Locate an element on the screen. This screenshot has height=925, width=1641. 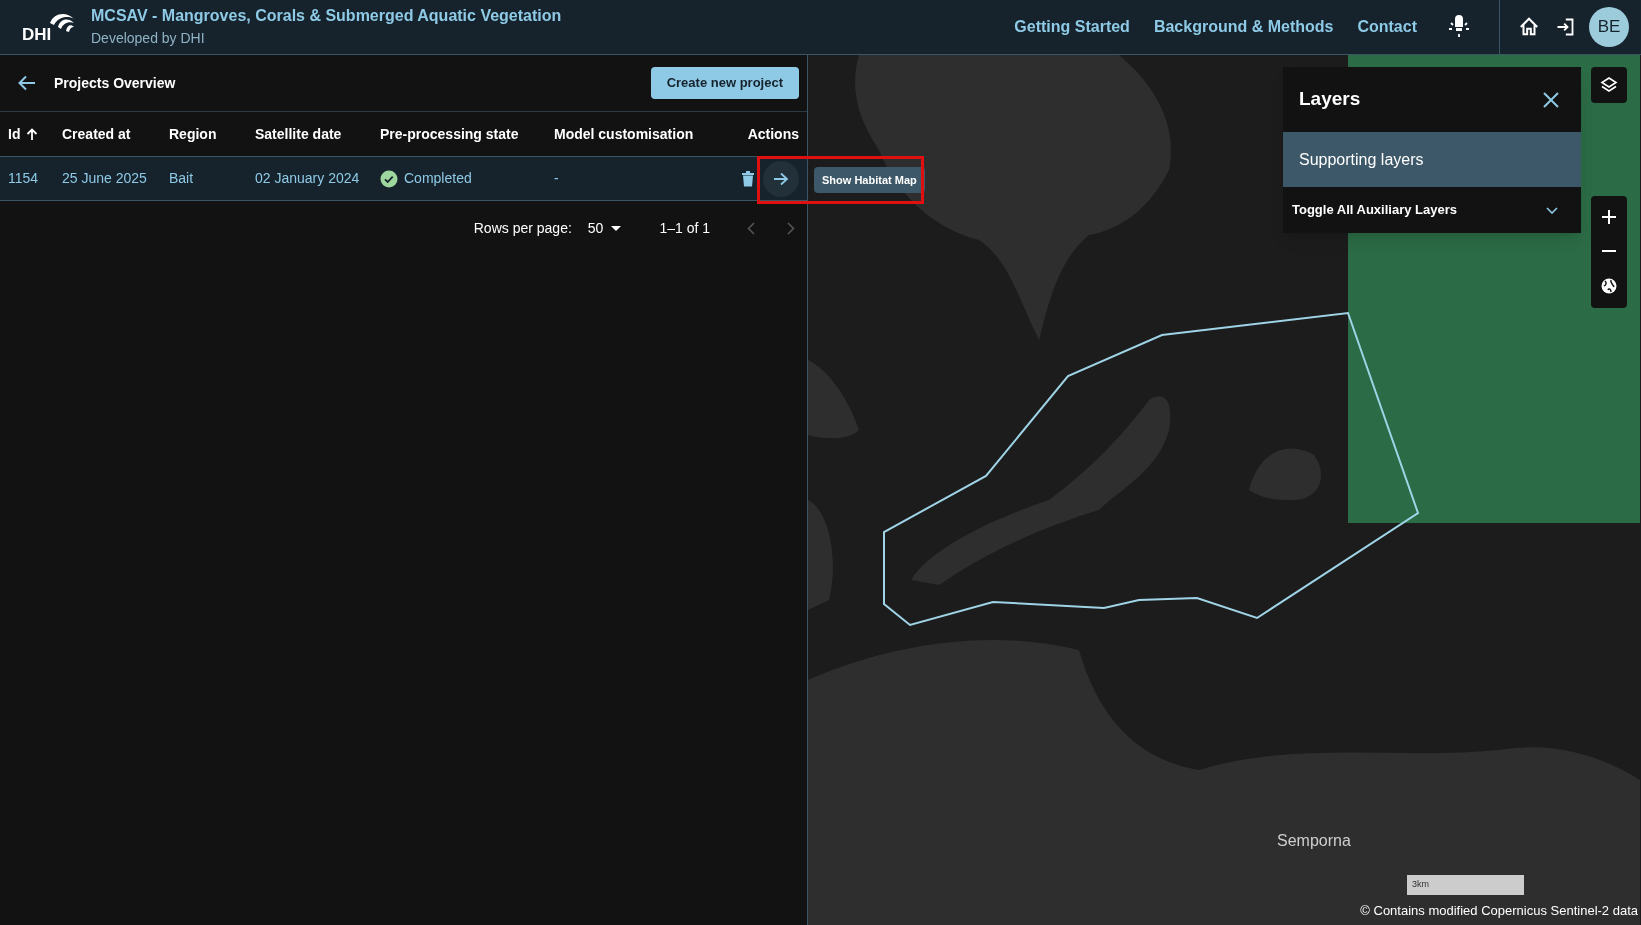
map-attribution: © Contains modified Copernicus Sentinel-2 data is located at coordinates (1499, 911).